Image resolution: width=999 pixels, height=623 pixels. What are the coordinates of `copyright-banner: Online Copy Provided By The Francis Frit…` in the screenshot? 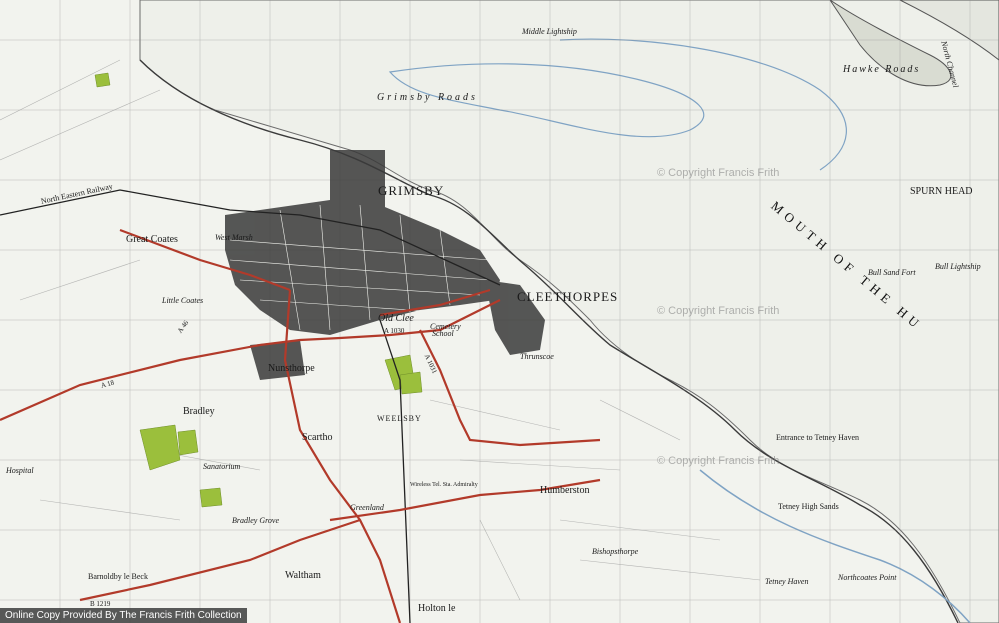 It's located at (123, 615).